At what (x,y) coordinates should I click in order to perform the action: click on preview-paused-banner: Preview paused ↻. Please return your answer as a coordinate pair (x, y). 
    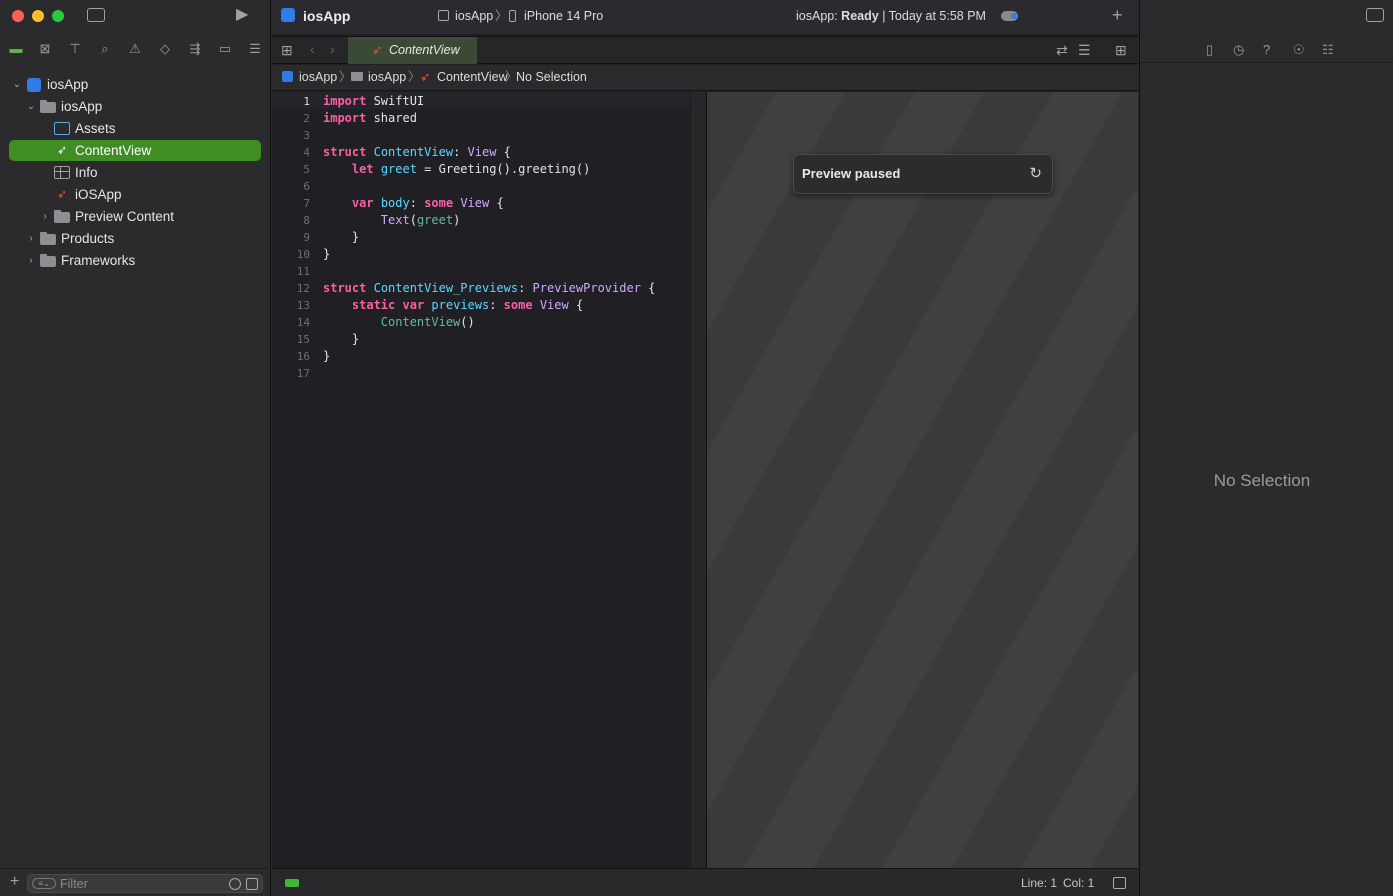
    Looking at the image, I should click on (923, 174).